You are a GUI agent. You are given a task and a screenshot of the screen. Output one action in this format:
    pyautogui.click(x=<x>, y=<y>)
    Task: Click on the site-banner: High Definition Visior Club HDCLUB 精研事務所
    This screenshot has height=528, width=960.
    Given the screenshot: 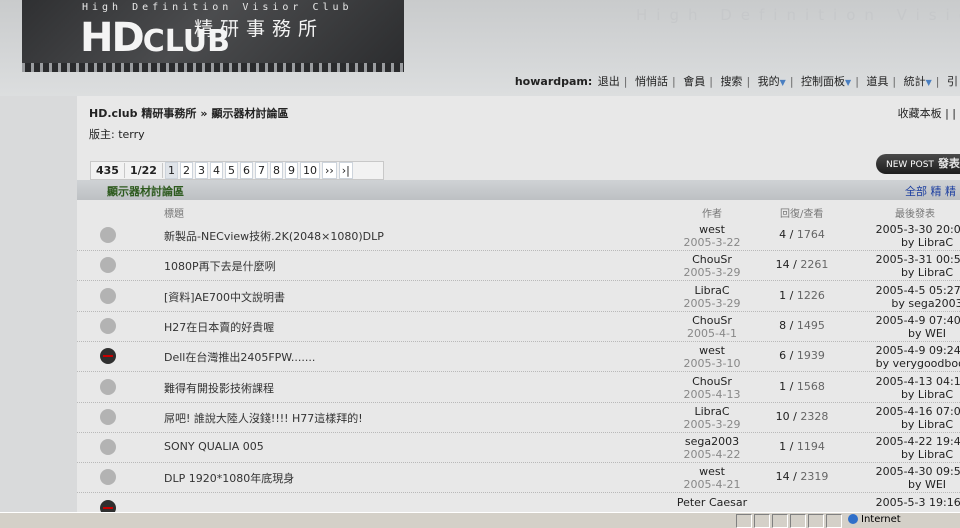 What is the action you would take?
    pyautogui.click(x=213, y=36)
    